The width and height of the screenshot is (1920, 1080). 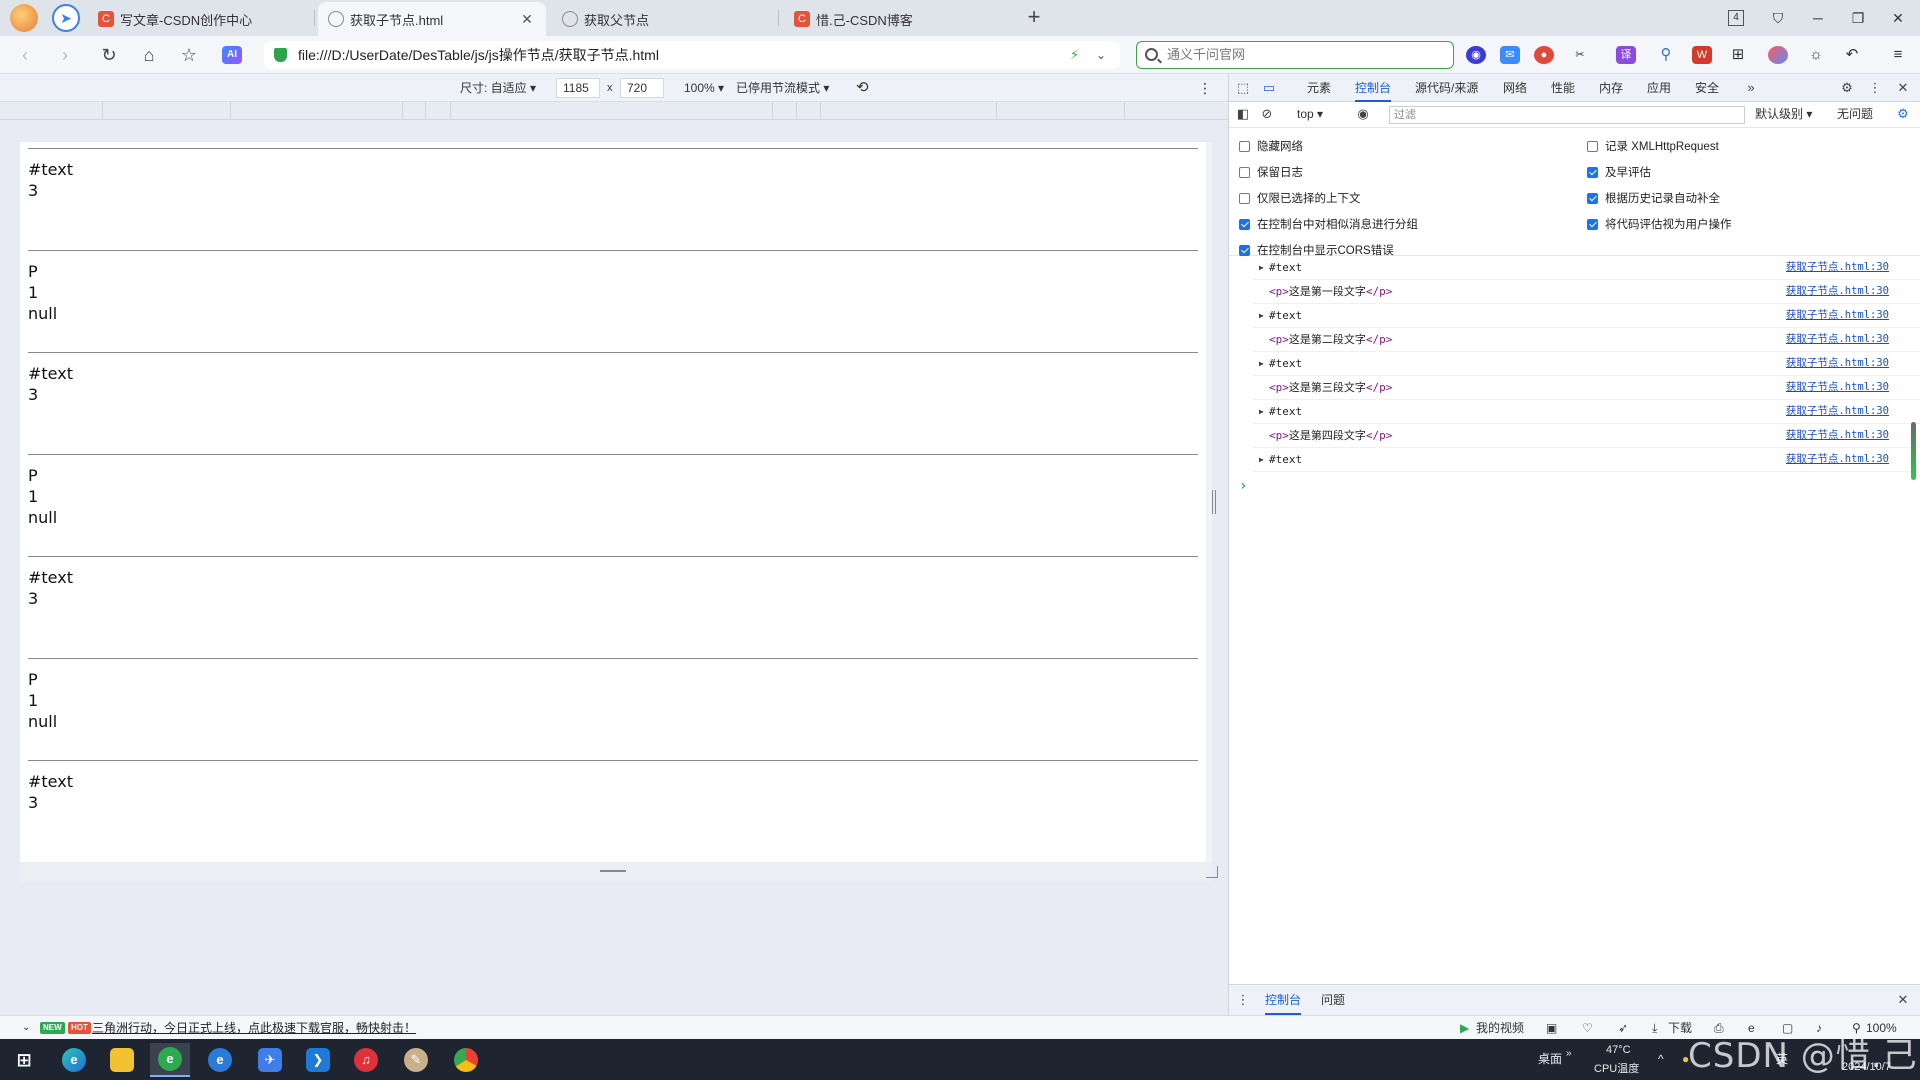 I want to click on taskbar-mail: ✈, so click(x=270, y=1060).